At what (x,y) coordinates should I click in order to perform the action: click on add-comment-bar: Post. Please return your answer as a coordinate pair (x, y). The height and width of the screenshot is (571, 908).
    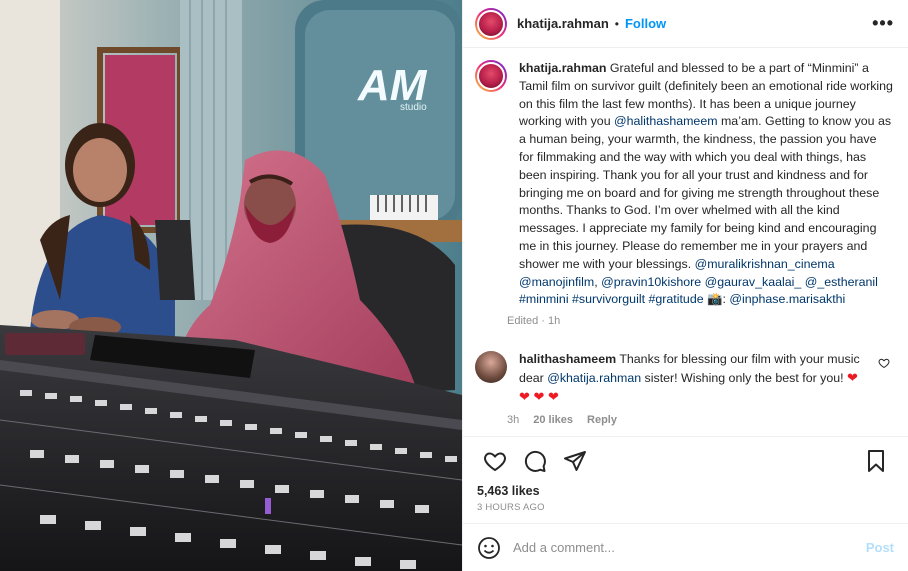
    Looking at the image, I should click on (685, 547).